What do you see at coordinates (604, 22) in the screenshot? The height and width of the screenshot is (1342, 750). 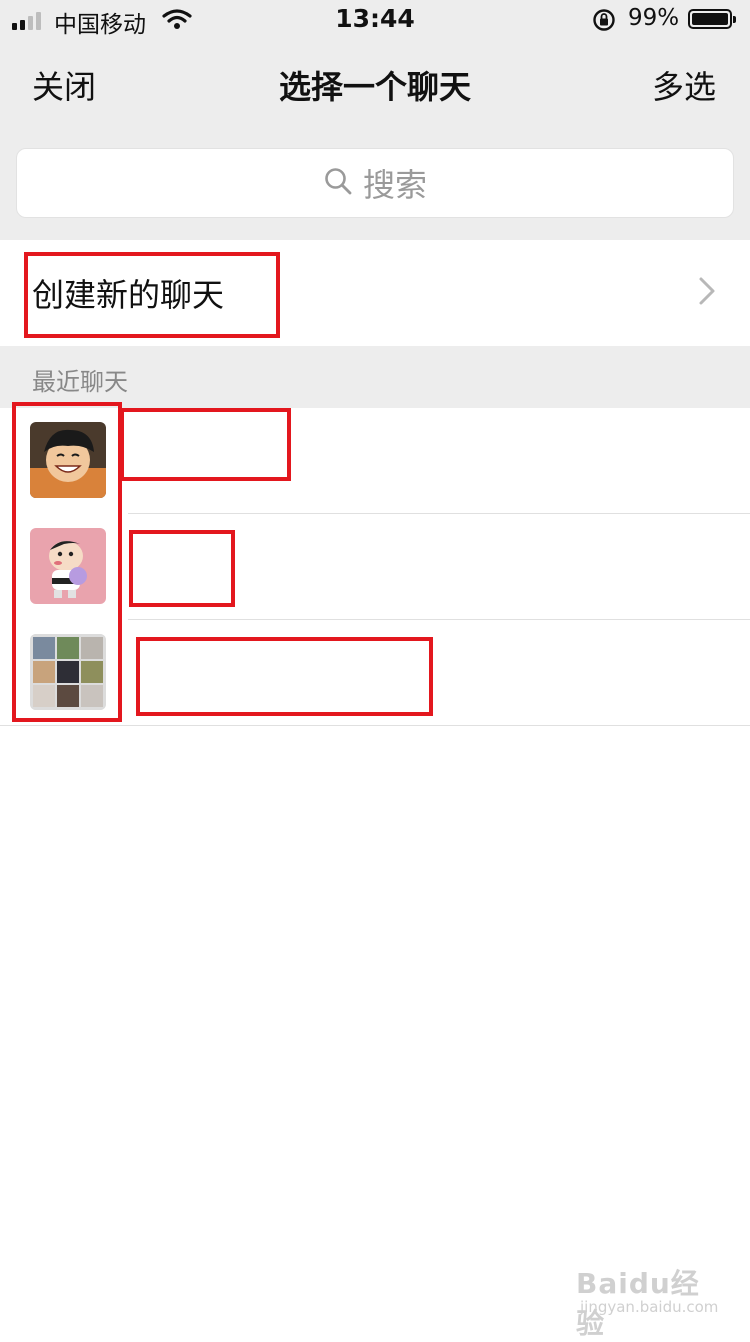 I see `orientation-lock-icon` at bounding box center [604, 22].